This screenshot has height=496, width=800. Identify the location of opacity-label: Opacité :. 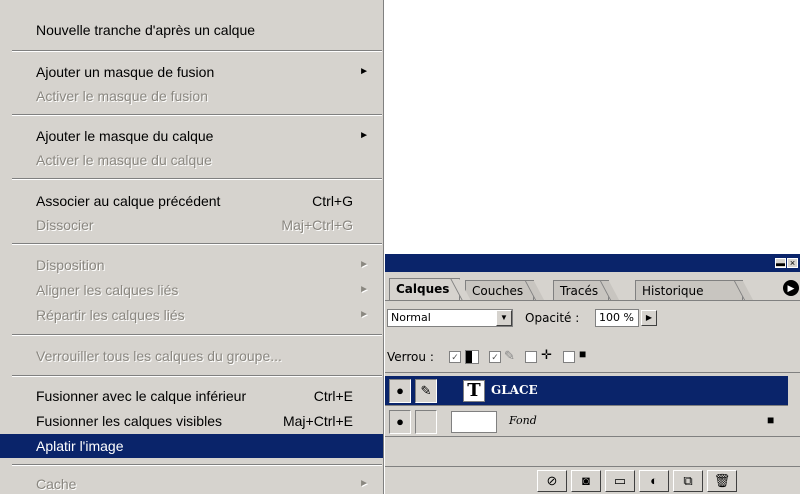
(552, 318).